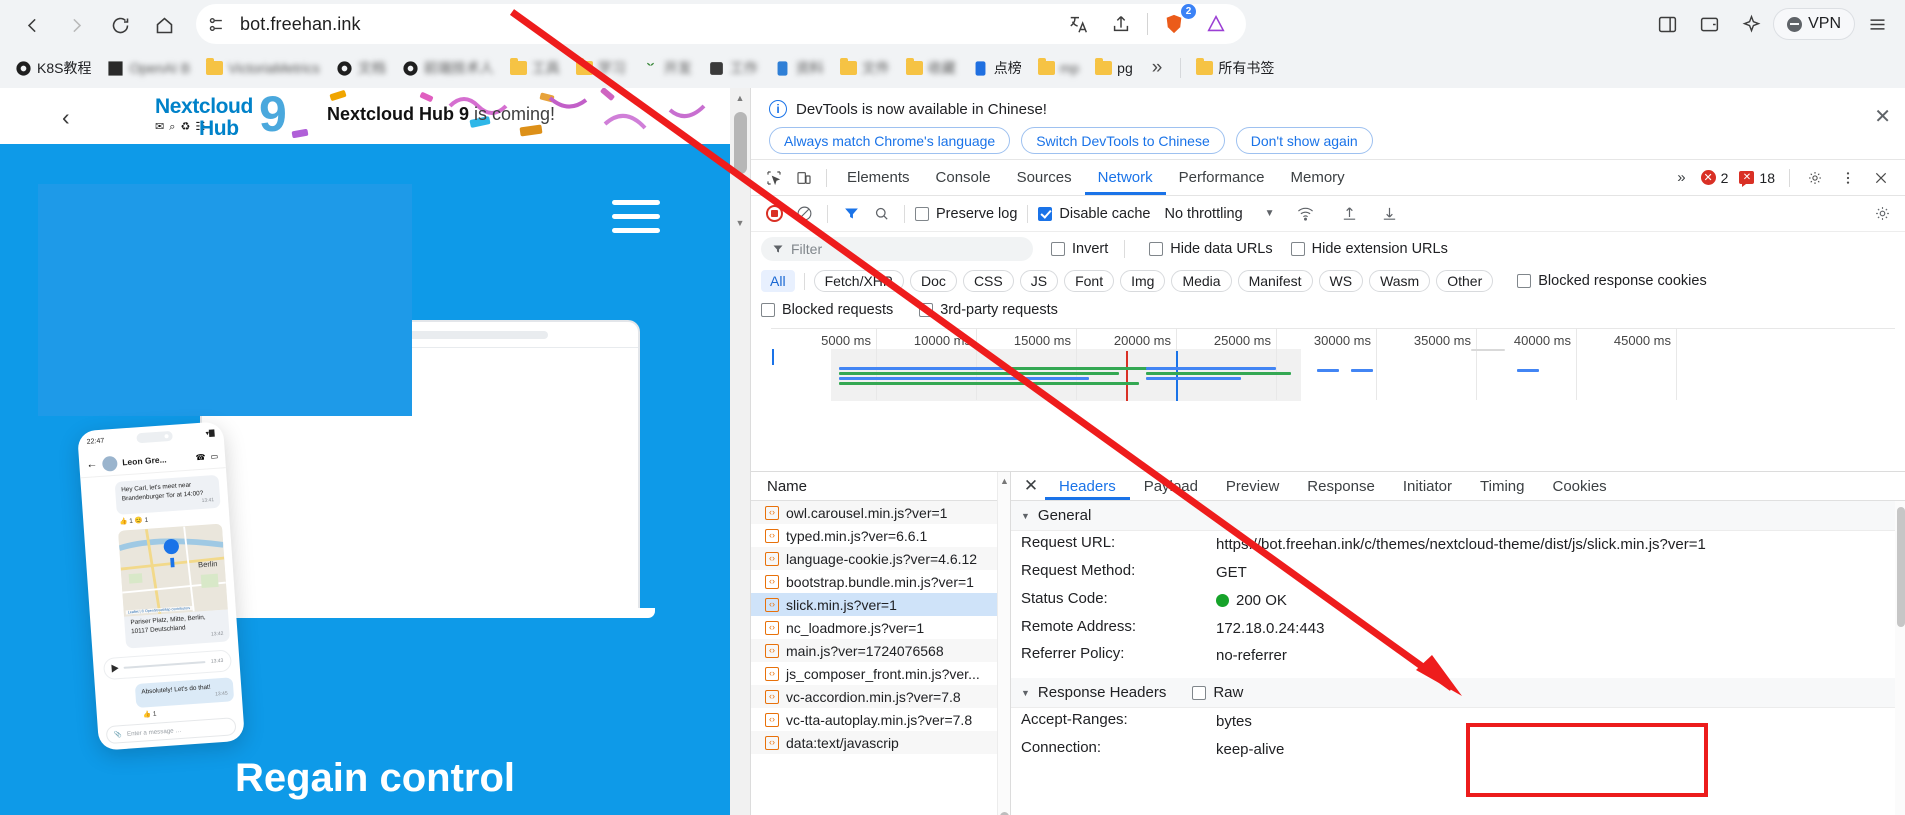  I want to click on phone-call-icon: ☎, so click(200, 457).